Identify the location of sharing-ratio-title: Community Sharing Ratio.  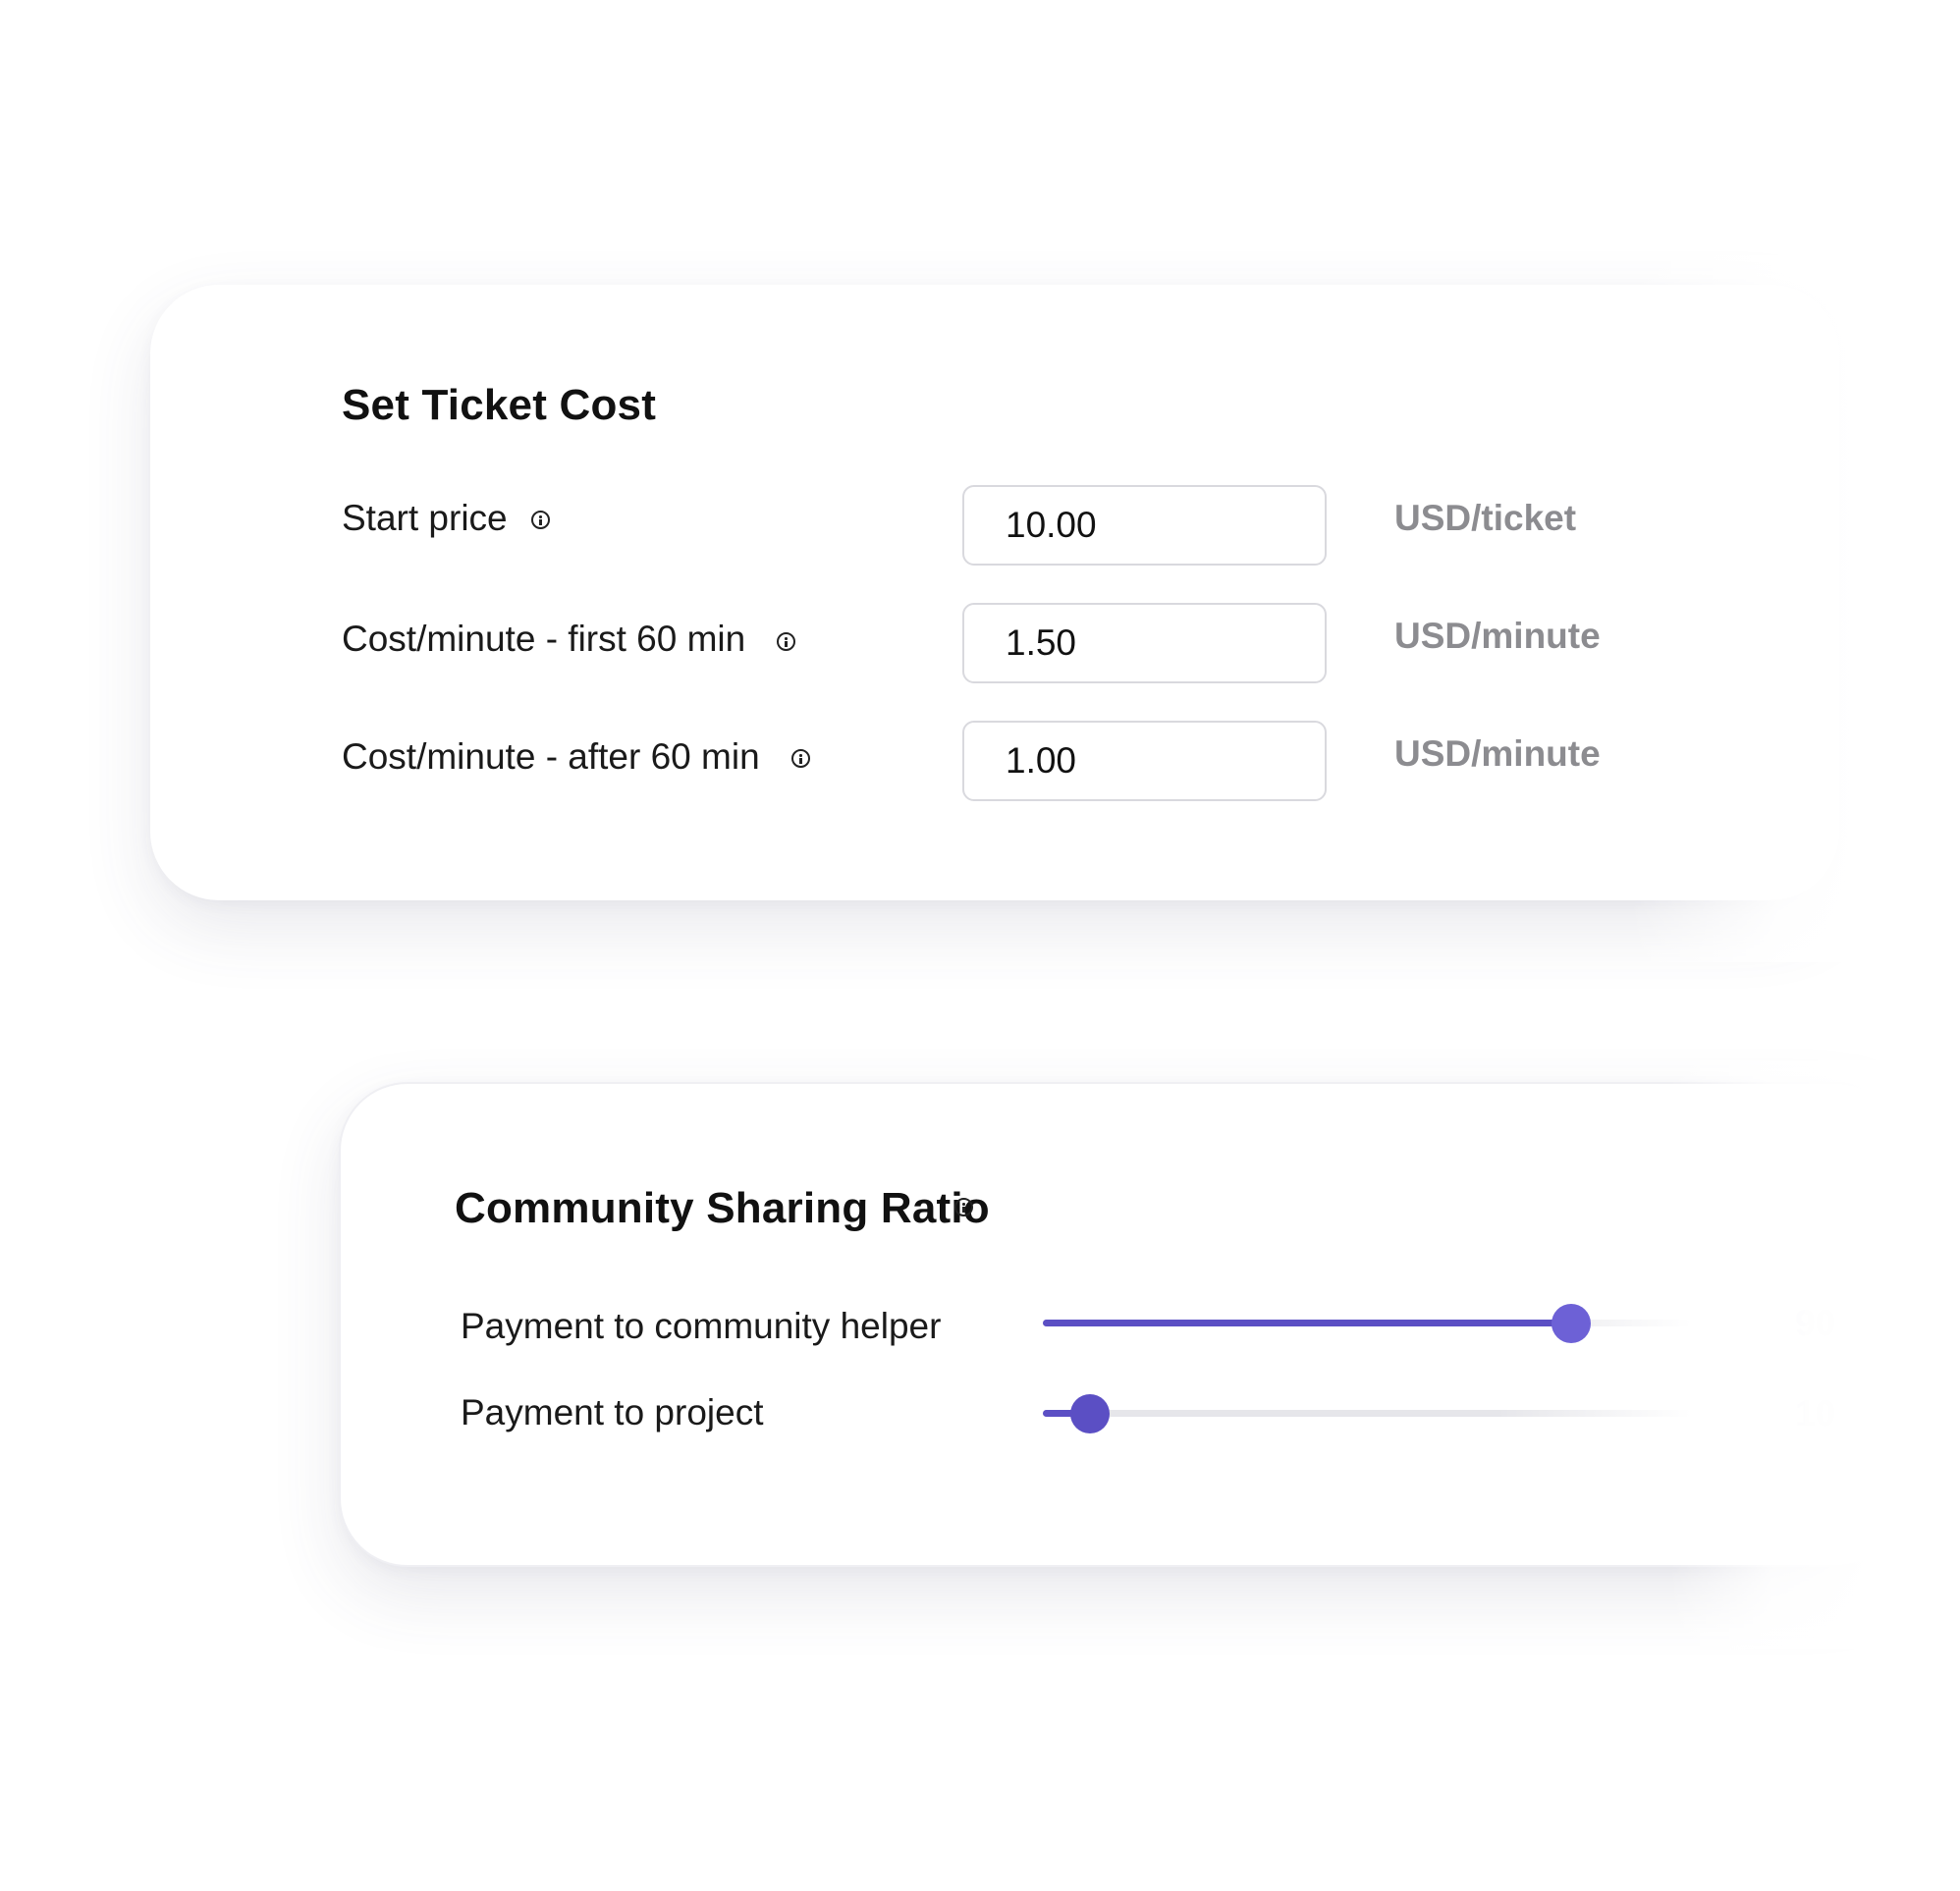
(722, 1208).